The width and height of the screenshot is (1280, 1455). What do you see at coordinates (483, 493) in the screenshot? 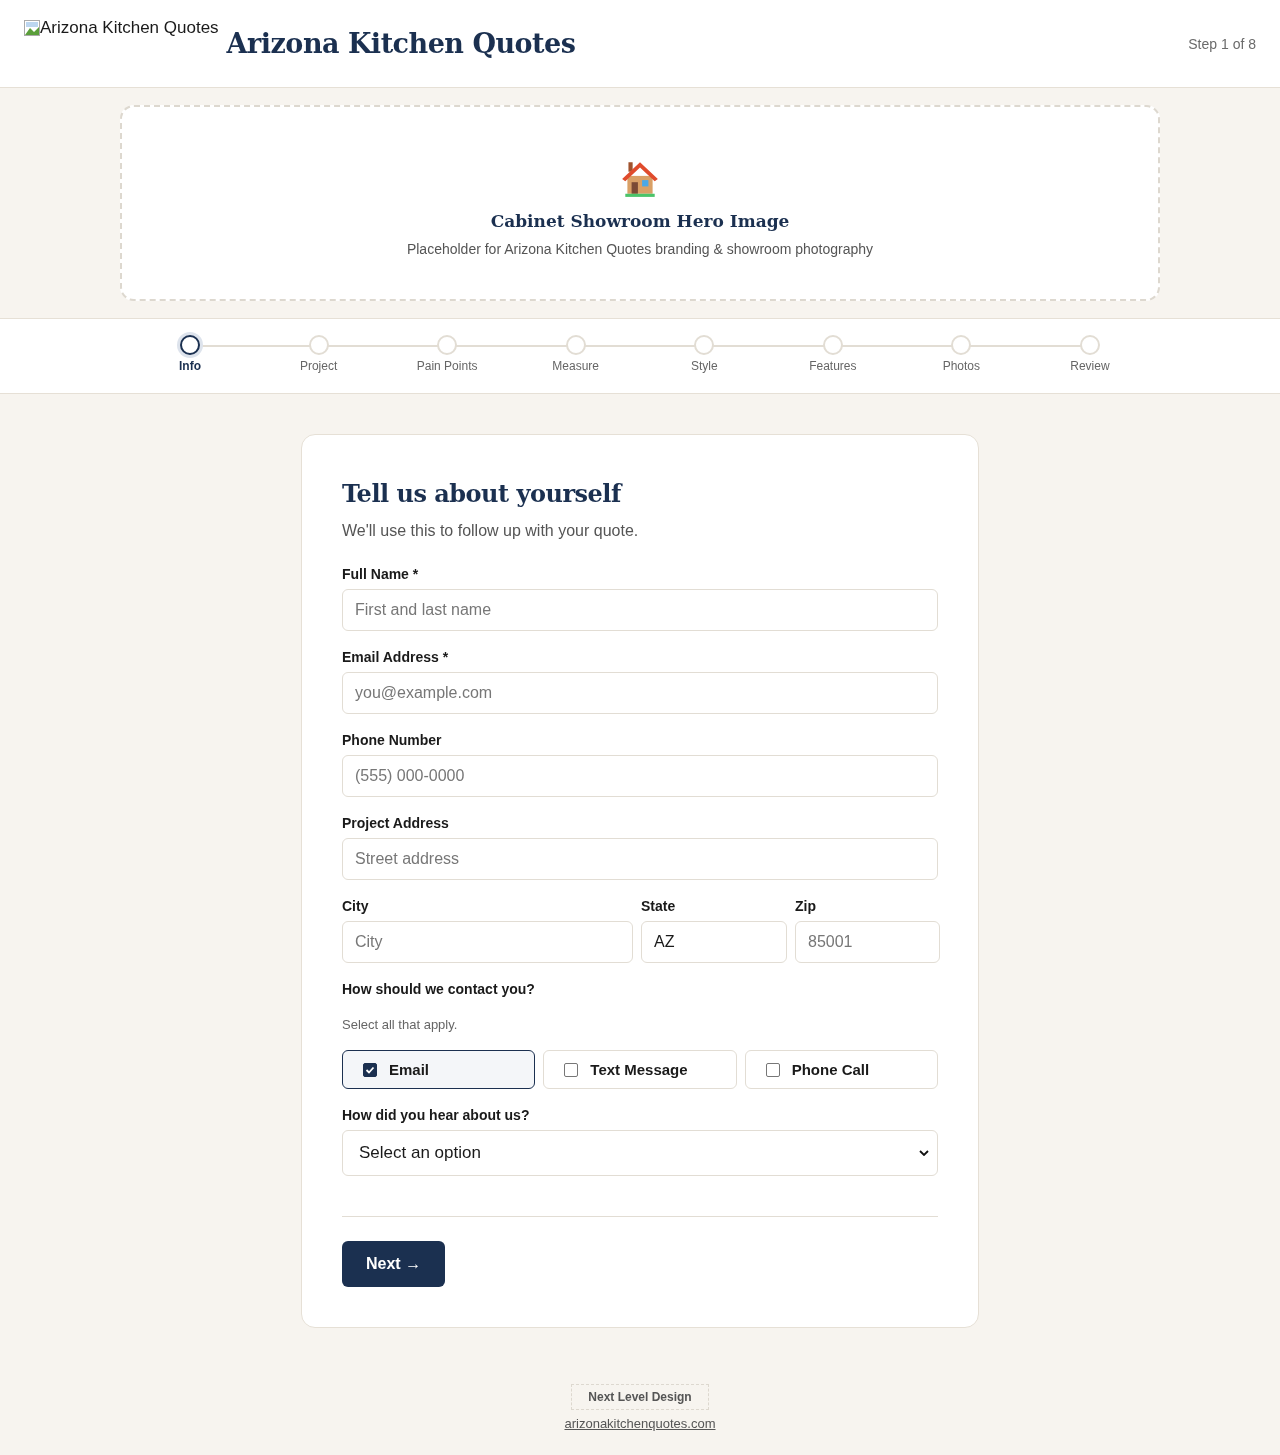
I see `form-title: Tell us about yourself` at bounding box center [483, 493].